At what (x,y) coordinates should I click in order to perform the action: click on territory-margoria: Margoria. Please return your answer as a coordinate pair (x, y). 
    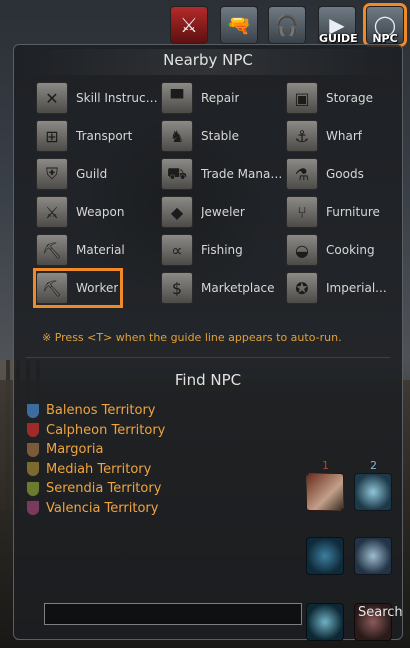
    Looking at the image, I should click on (95, 450).